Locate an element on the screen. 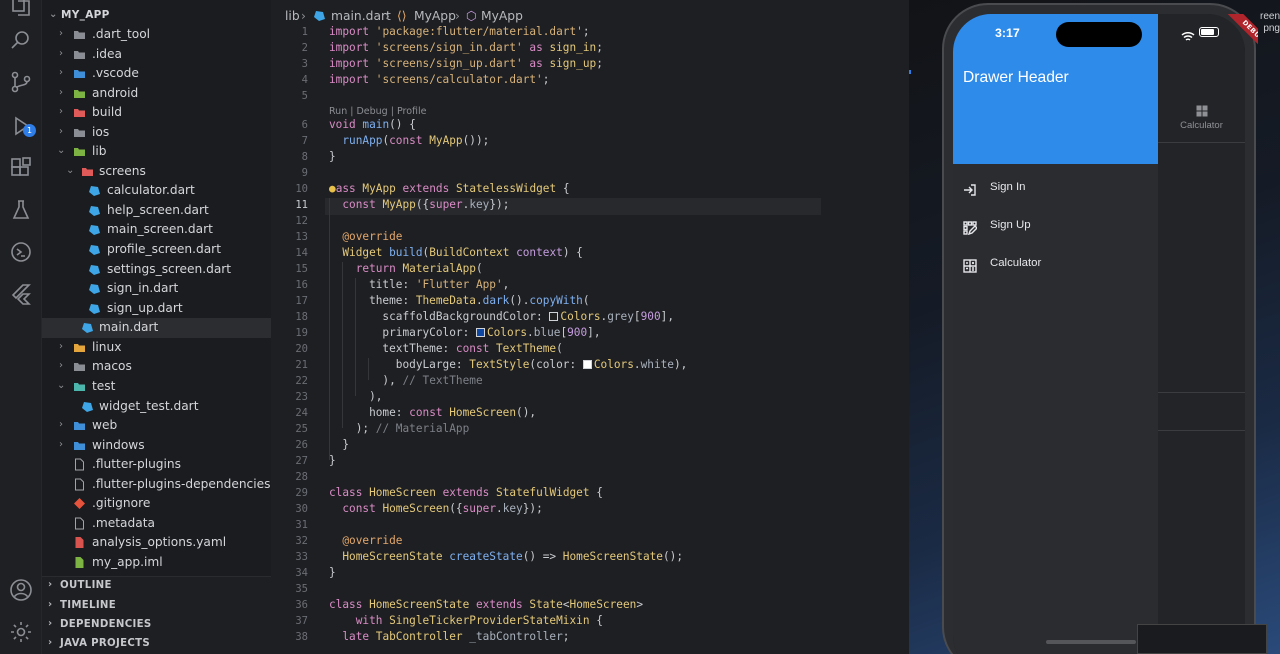 The height and width of the screenshot is (654, 1280). tree-folder: › web is located at coordinates (156, 426).